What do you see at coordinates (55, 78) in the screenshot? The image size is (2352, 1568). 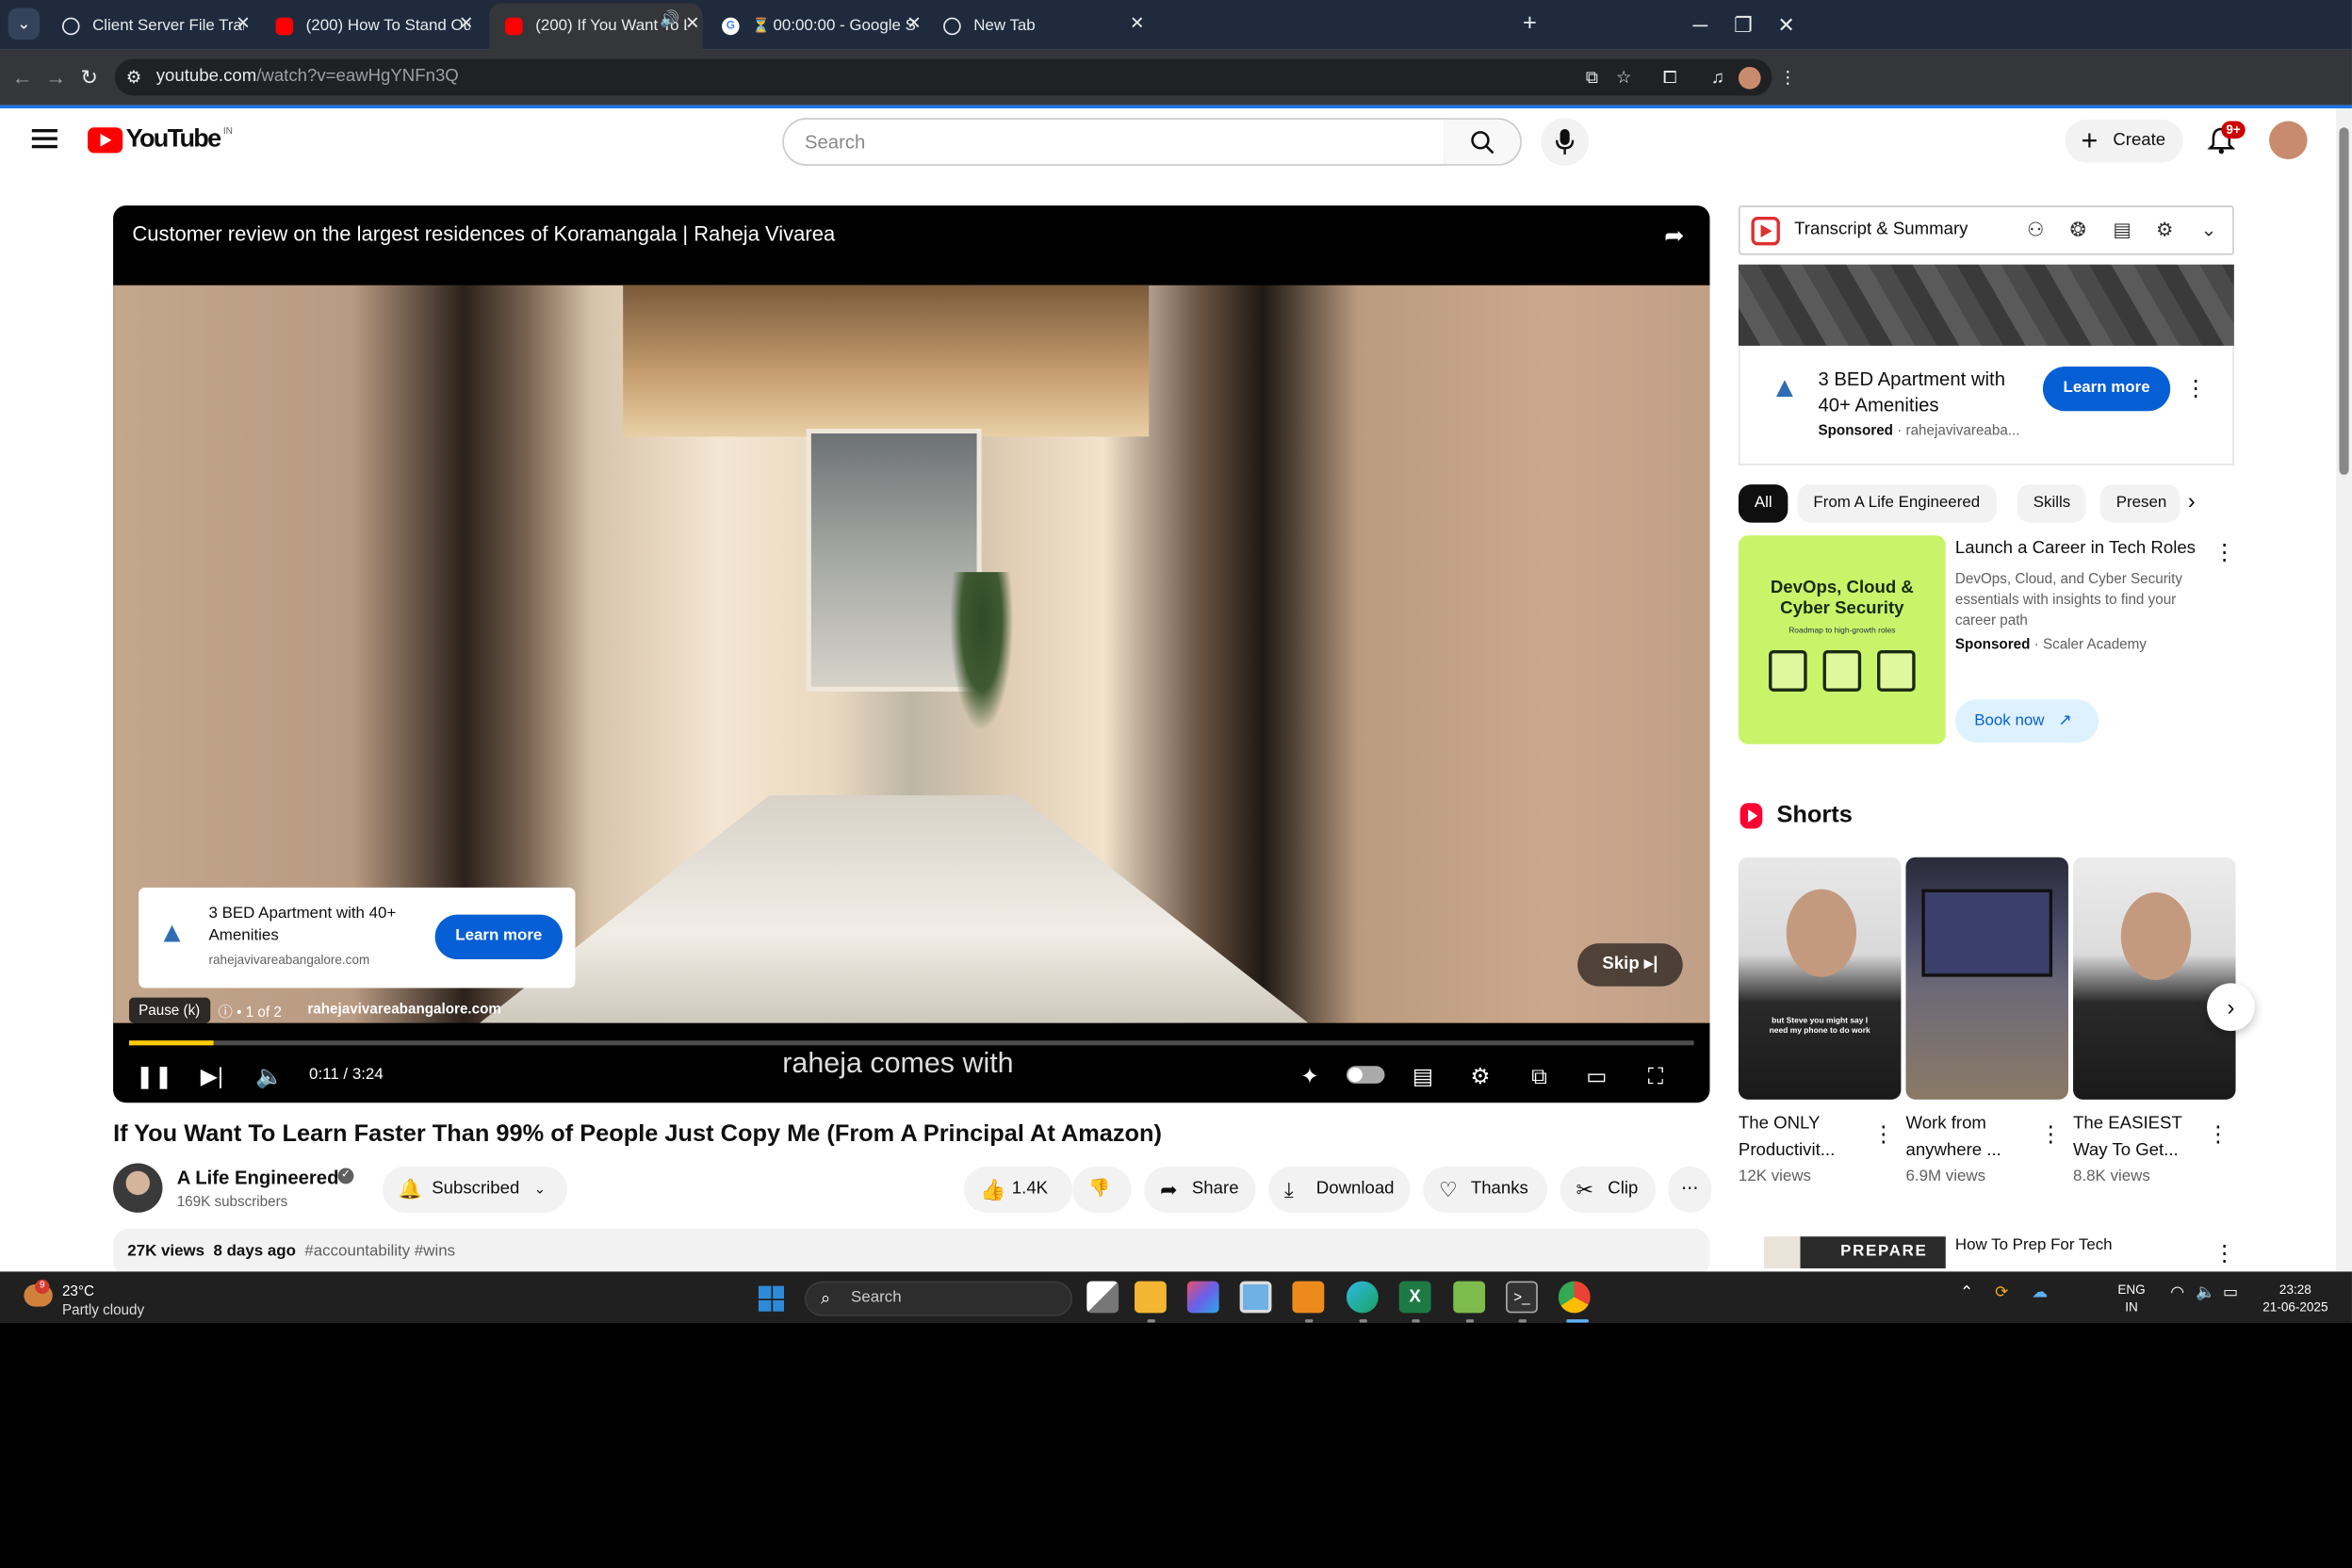 I see `forward-button: →` at bounding box center [55, 78].